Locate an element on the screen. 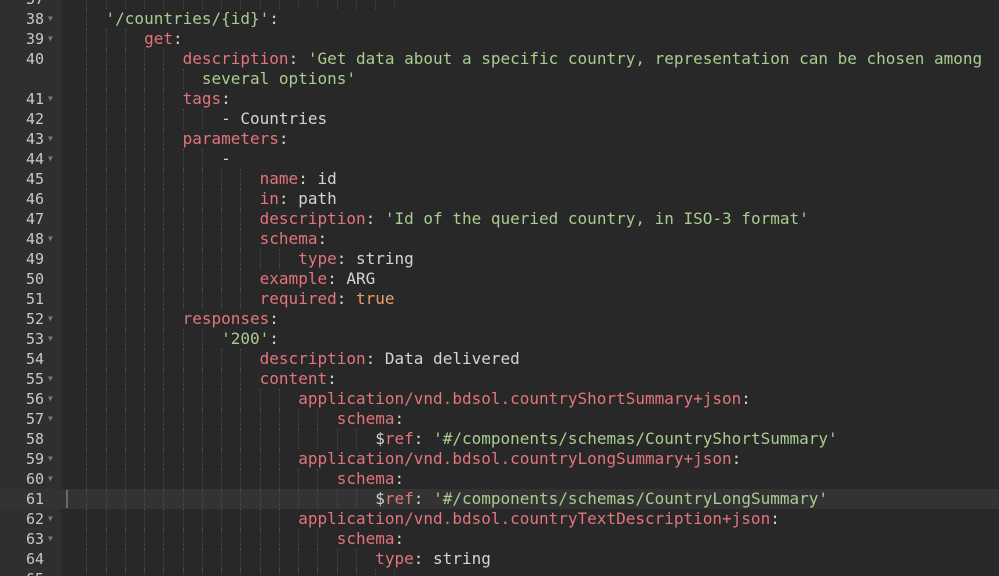  code-line: 50 example: ARG is located at coordinates (499, 279).